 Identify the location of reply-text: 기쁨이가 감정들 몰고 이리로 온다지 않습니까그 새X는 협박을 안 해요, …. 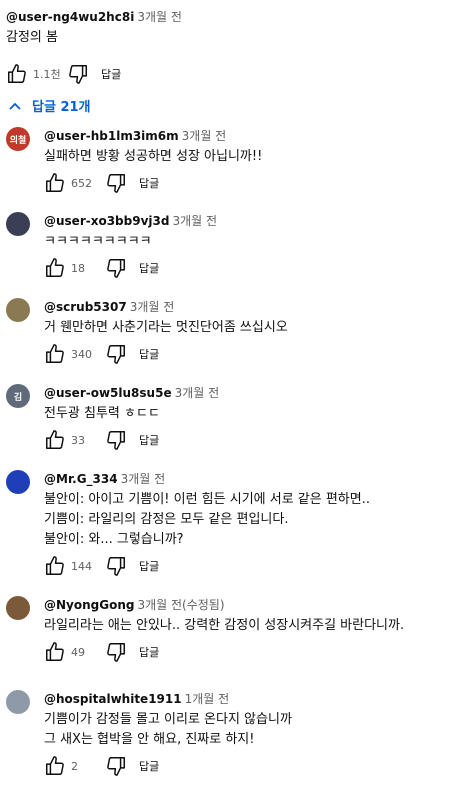
(251, 730).